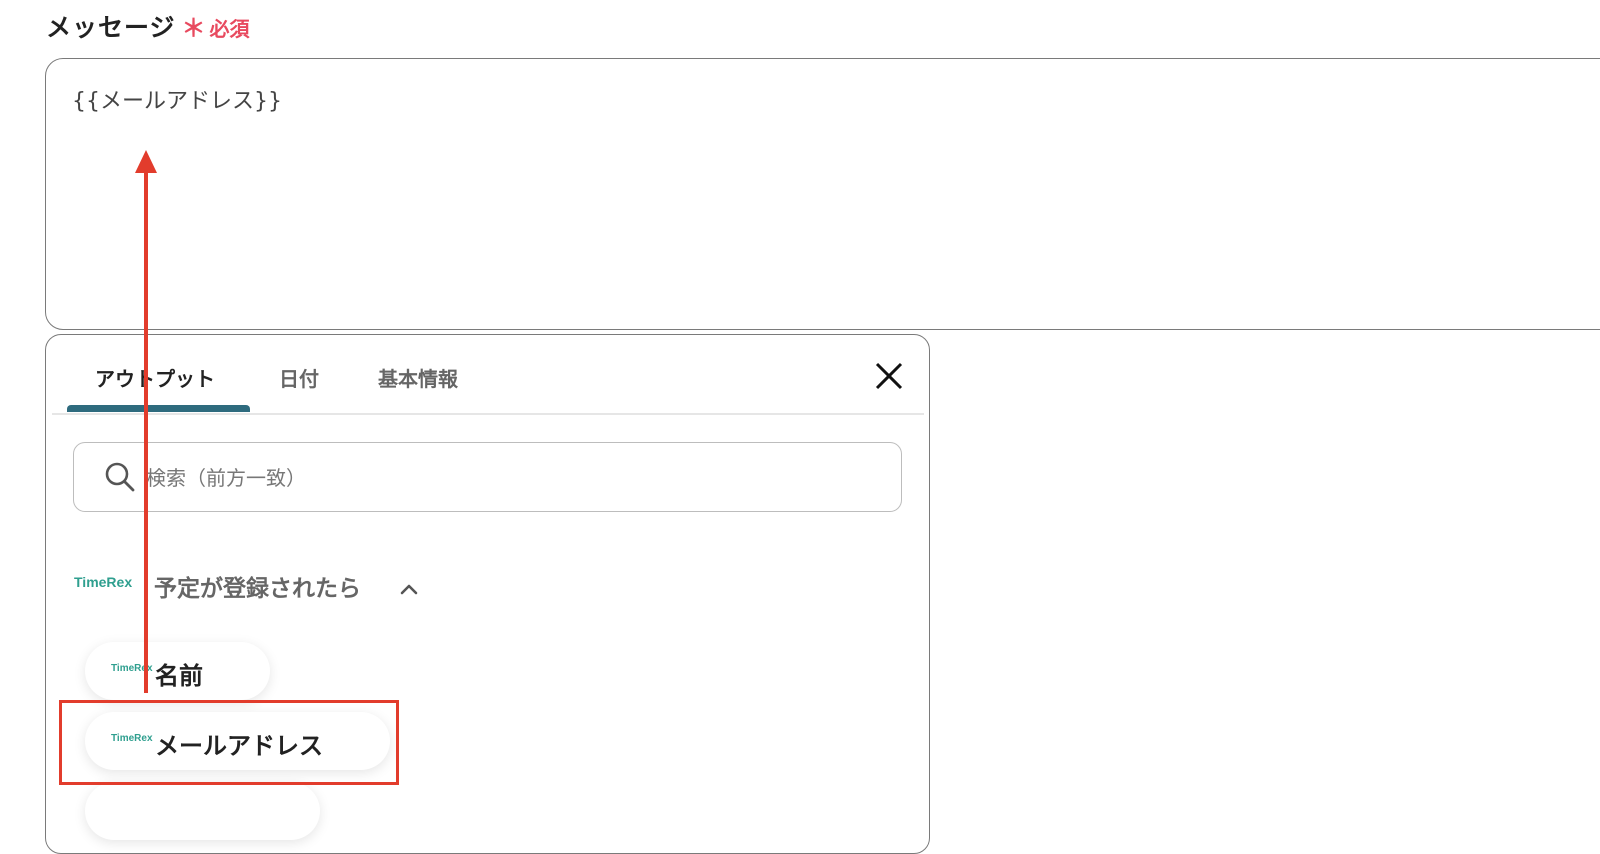 The height and width of the screenshot is (854, 1600). Describe the element at coordinates (120, 477) in the screenshot. I see `search-icon` at that location.